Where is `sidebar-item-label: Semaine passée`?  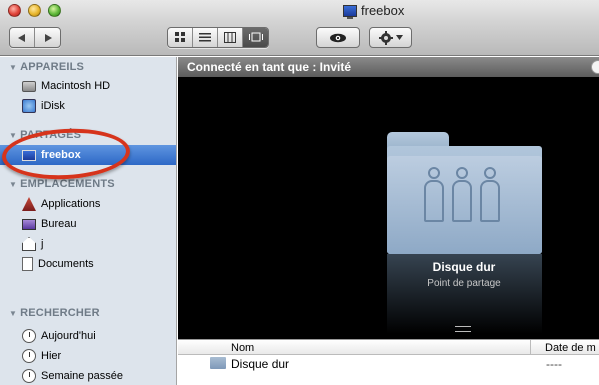 sidebar-item-label: Semaine passée is located at coordinates (82, 376).